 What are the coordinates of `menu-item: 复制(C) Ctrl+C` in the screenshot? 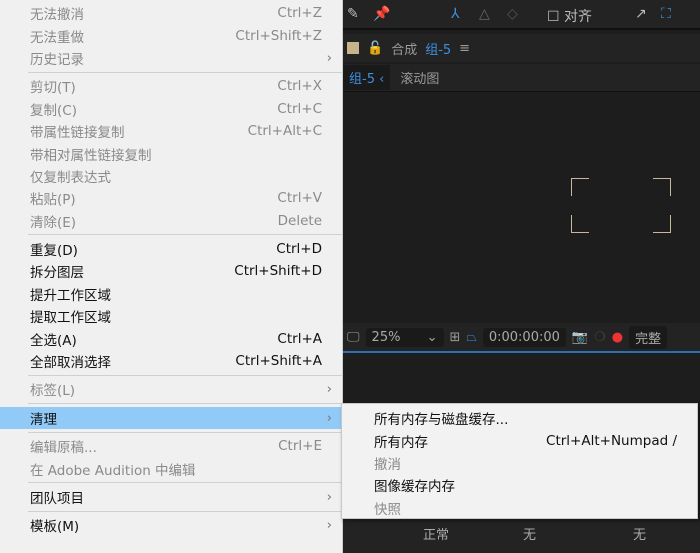 It's located at (171, 109).